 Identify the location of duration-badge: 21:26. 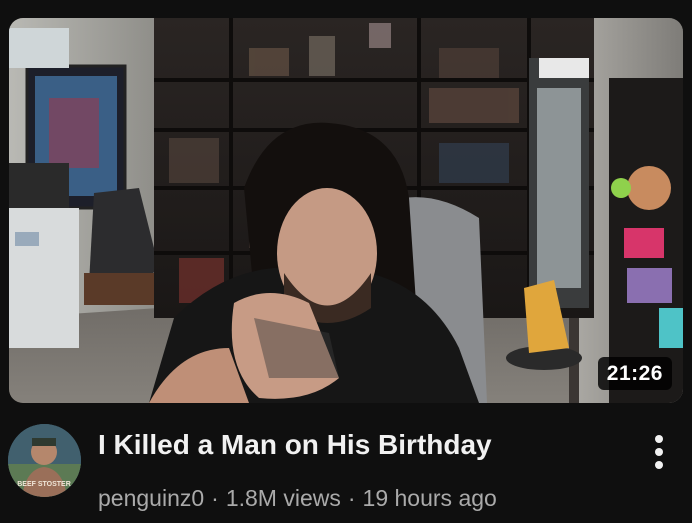
(634, 373).